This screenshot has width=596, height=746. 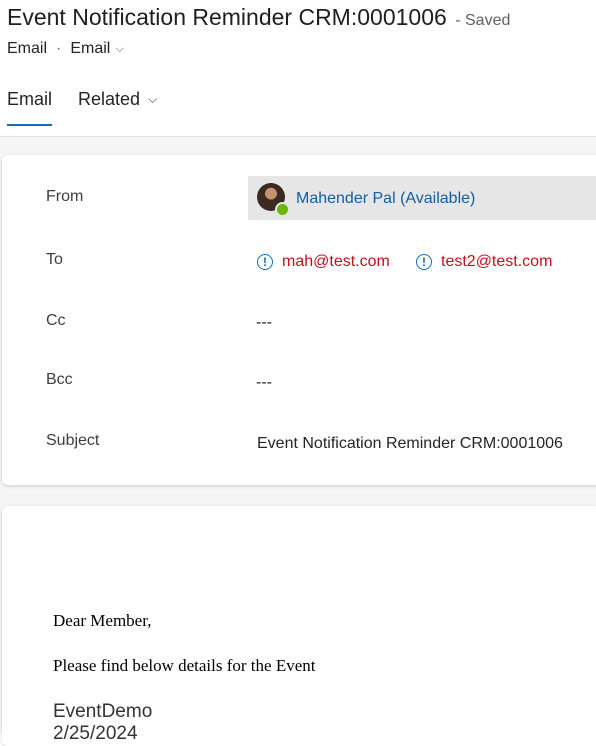 What do you see at coordinates (497, 261) in the screenshot?
I see `recipient-email: test2@test.com` at bounding box center [497, 261].